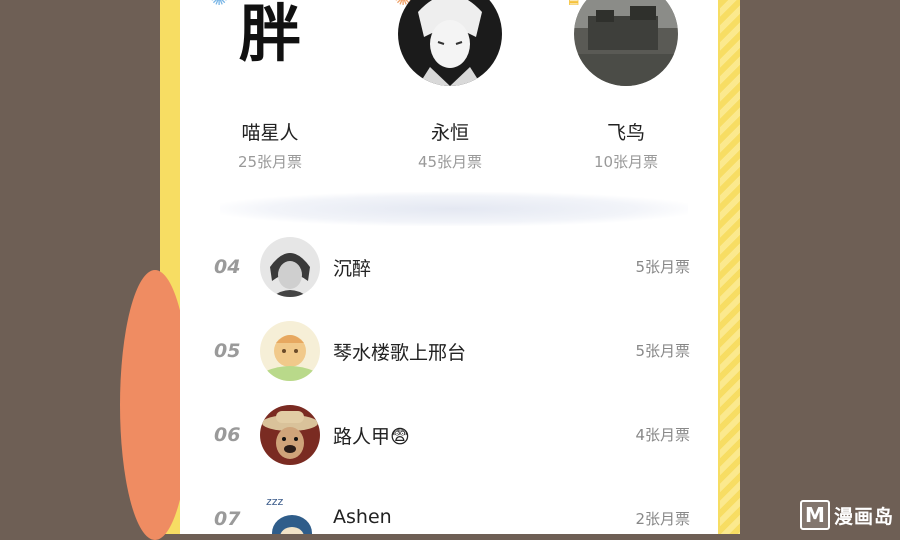 This screenshot has width=900, height=540. I want to click on watermark-logo-icon: M, so click(814, 515).